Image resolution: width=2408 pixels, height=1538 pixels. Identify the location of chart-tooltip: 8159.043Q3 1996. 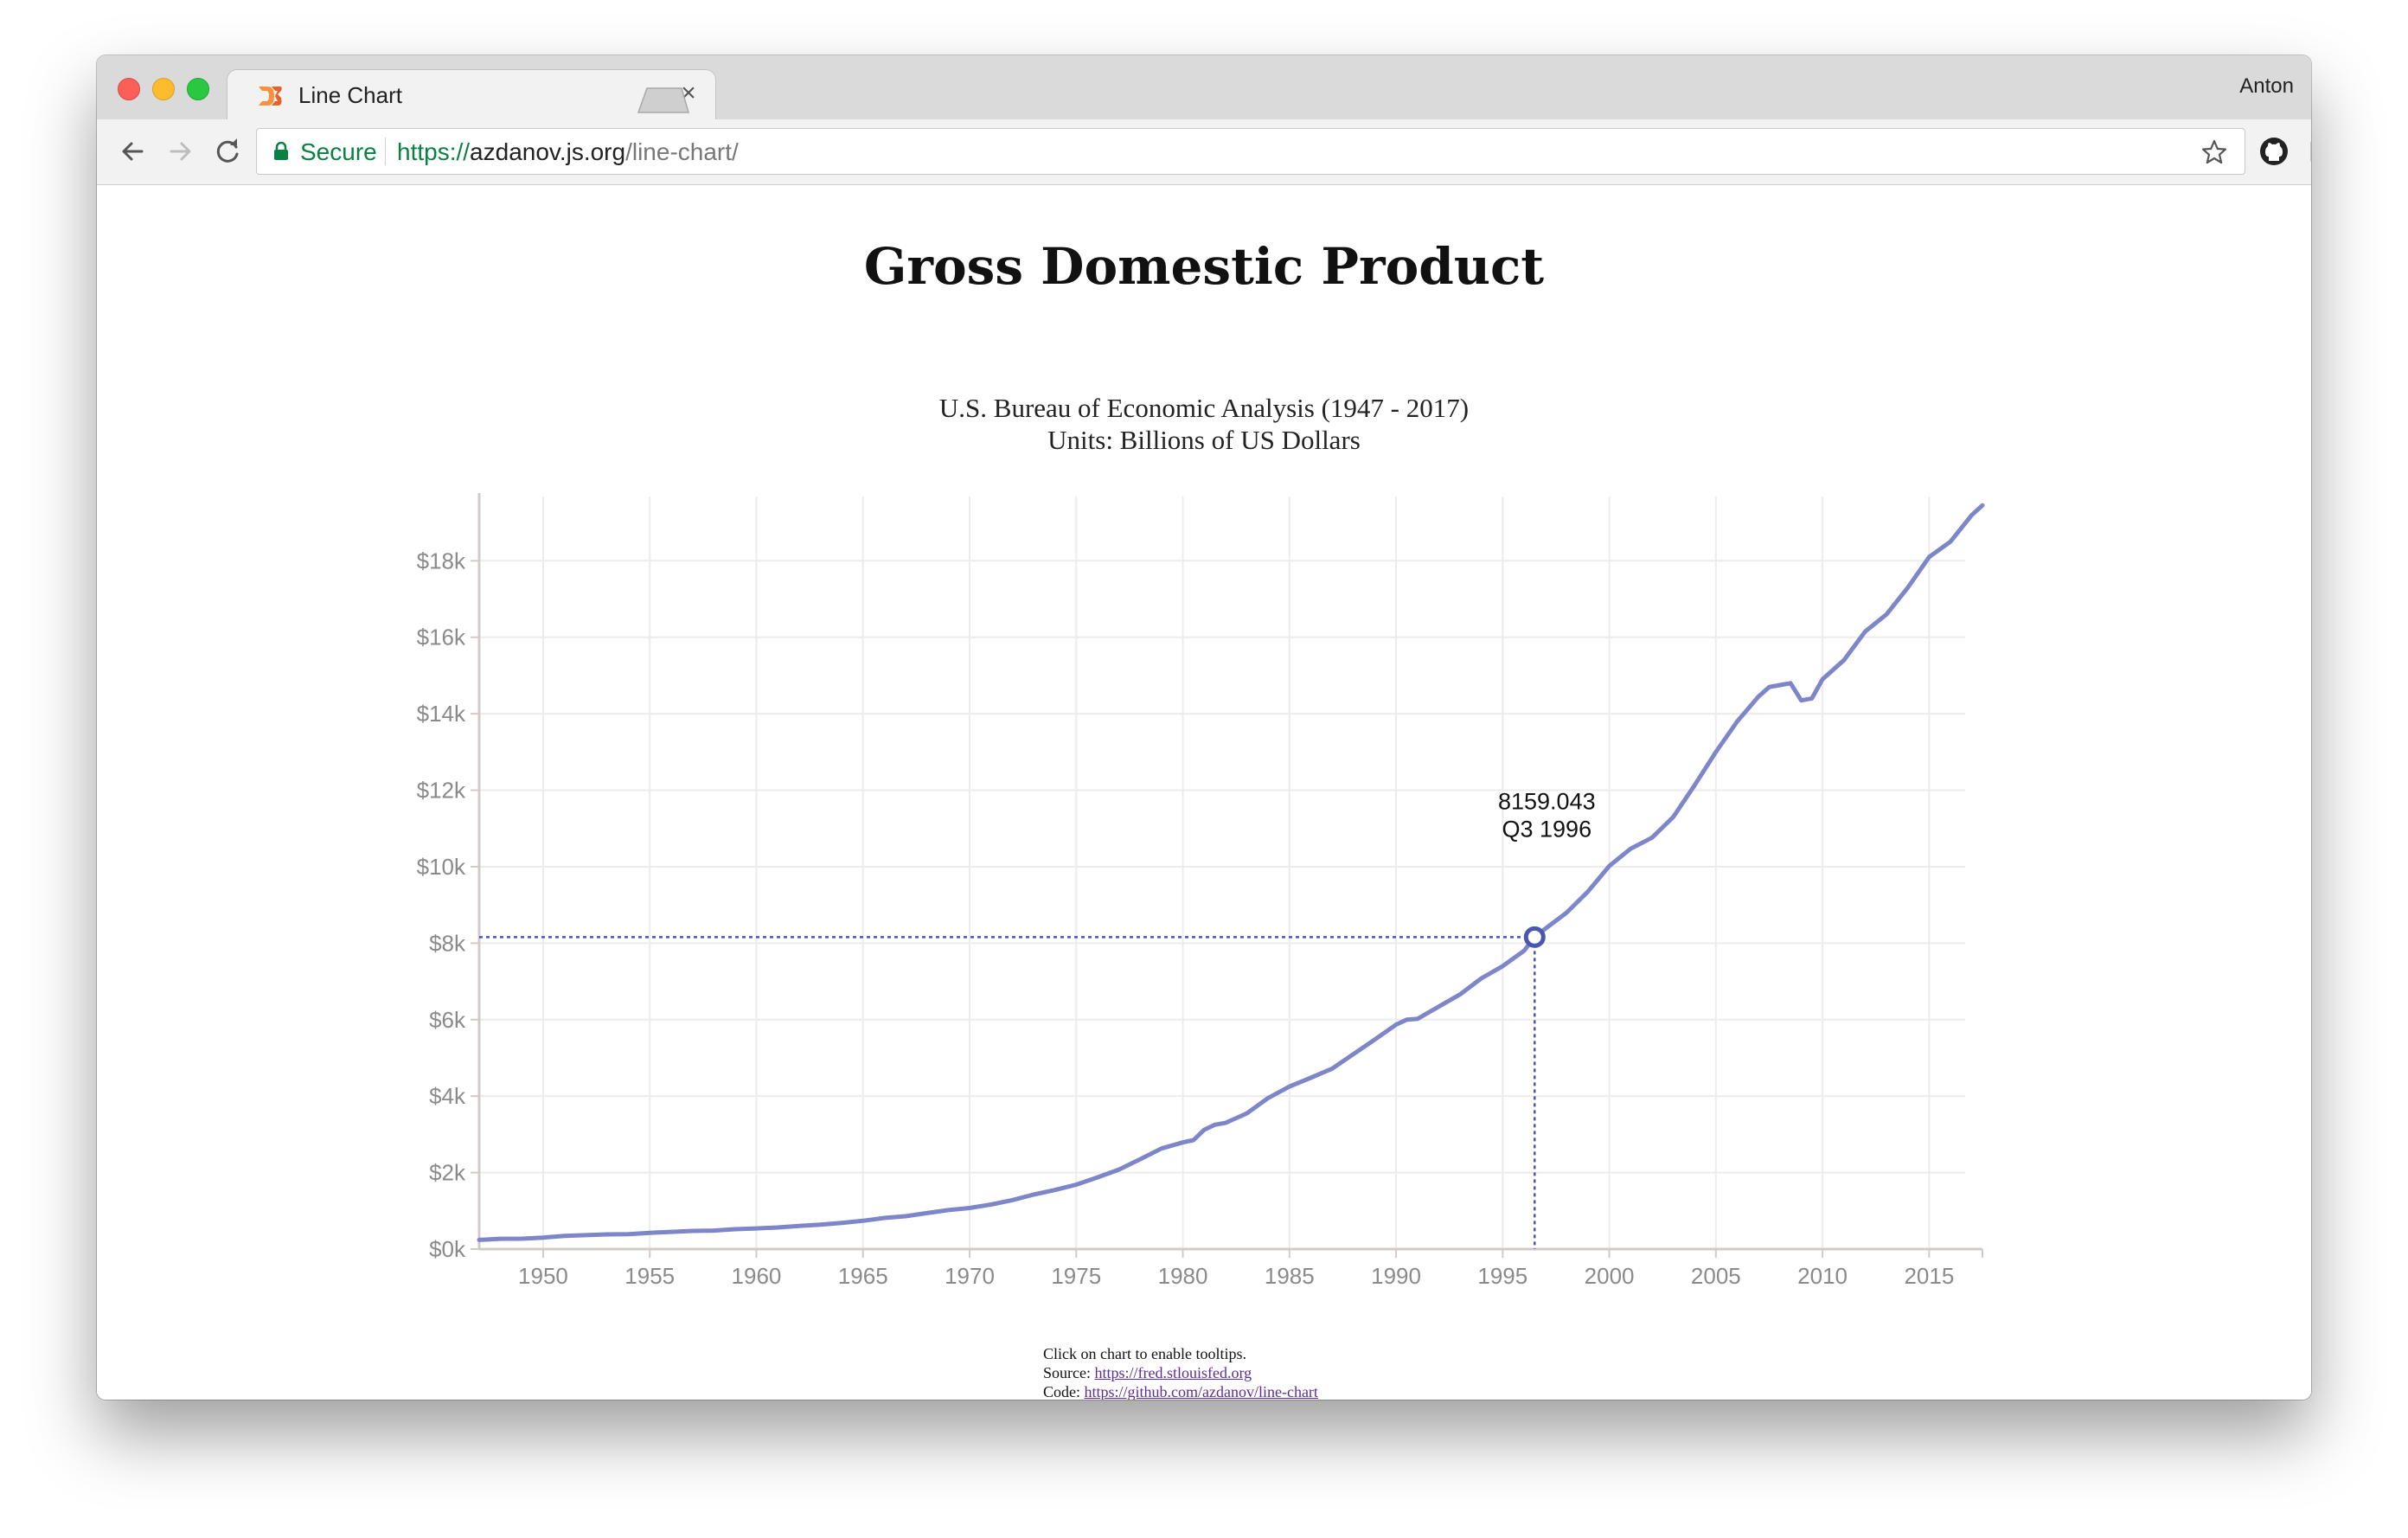
(1037, 1019).